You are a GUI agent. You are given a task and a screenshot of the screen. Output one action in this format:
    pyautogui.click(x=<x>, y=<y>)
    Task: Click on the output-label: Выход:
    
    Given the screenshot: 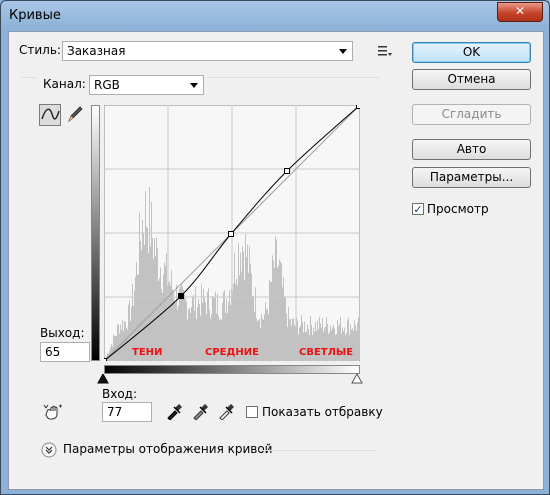 What is the action you would take?
    pyautogui.click(x=62, y=333)
    